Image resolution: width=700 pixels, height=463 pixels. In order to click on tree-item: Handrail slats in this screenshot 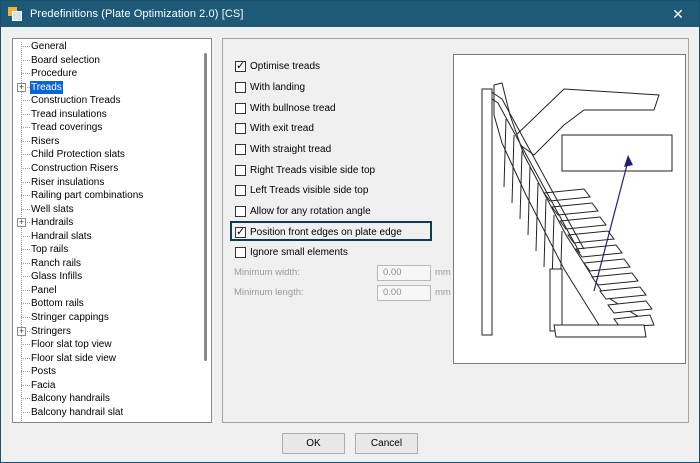, I will do `click(106, 236)`.